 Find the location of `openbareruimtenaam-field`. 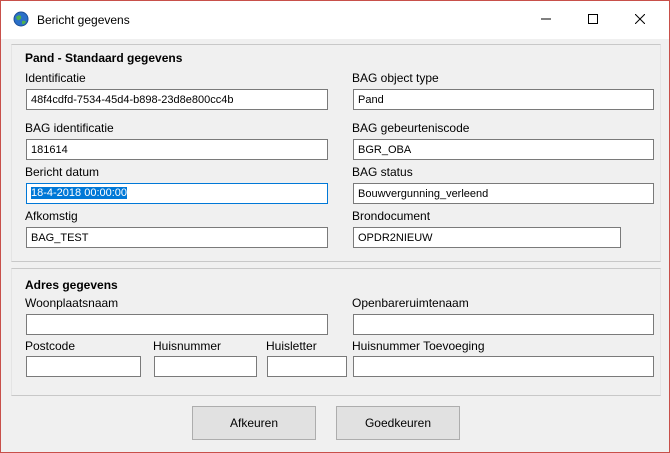

openbareruimtenaam-field is located at coordinates (503, 324).